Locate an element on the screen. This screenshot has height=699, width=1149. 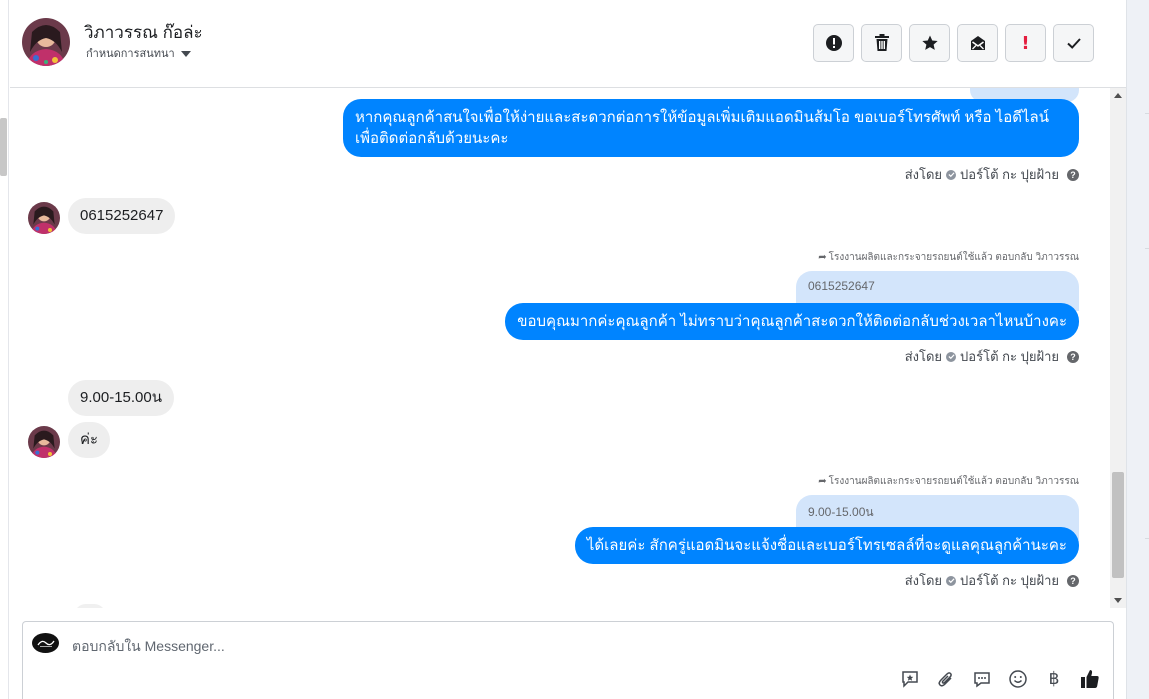
like-button is located at coordinates (1090, 679).